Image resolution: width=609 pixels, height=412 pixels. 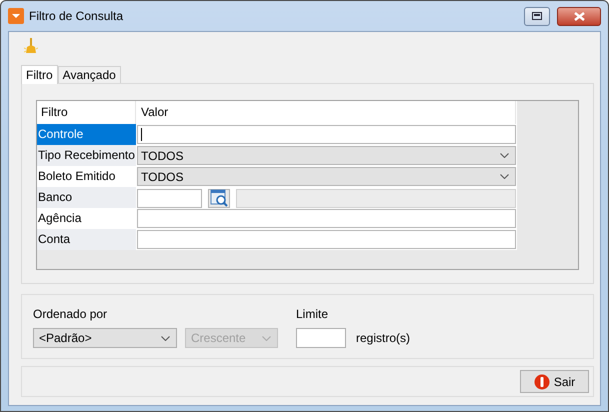 What do you see at coordinates (86, 239) in the screenshot?
I see `row-label: Conta` at bounding box center [86, 239].